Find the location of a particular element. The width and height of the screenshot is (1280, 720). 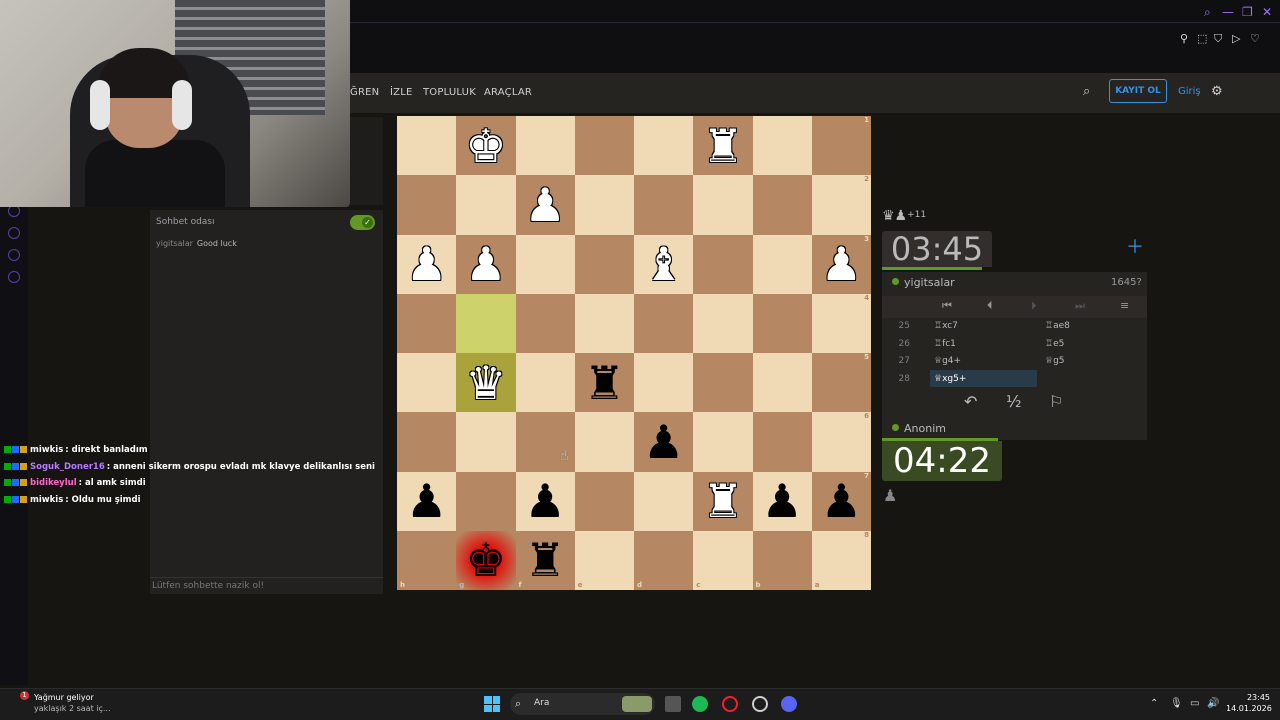

move-black: ♖e5 is located at coordinates (1054, 344).